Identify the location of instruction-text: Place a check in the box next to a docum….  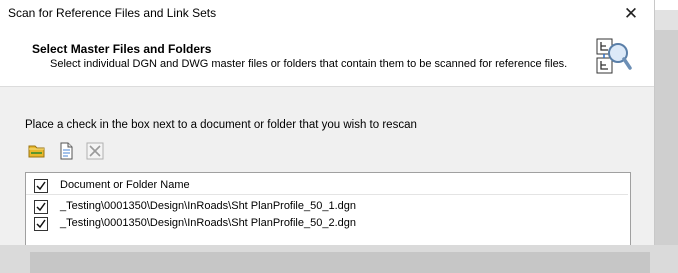
(221, 125).